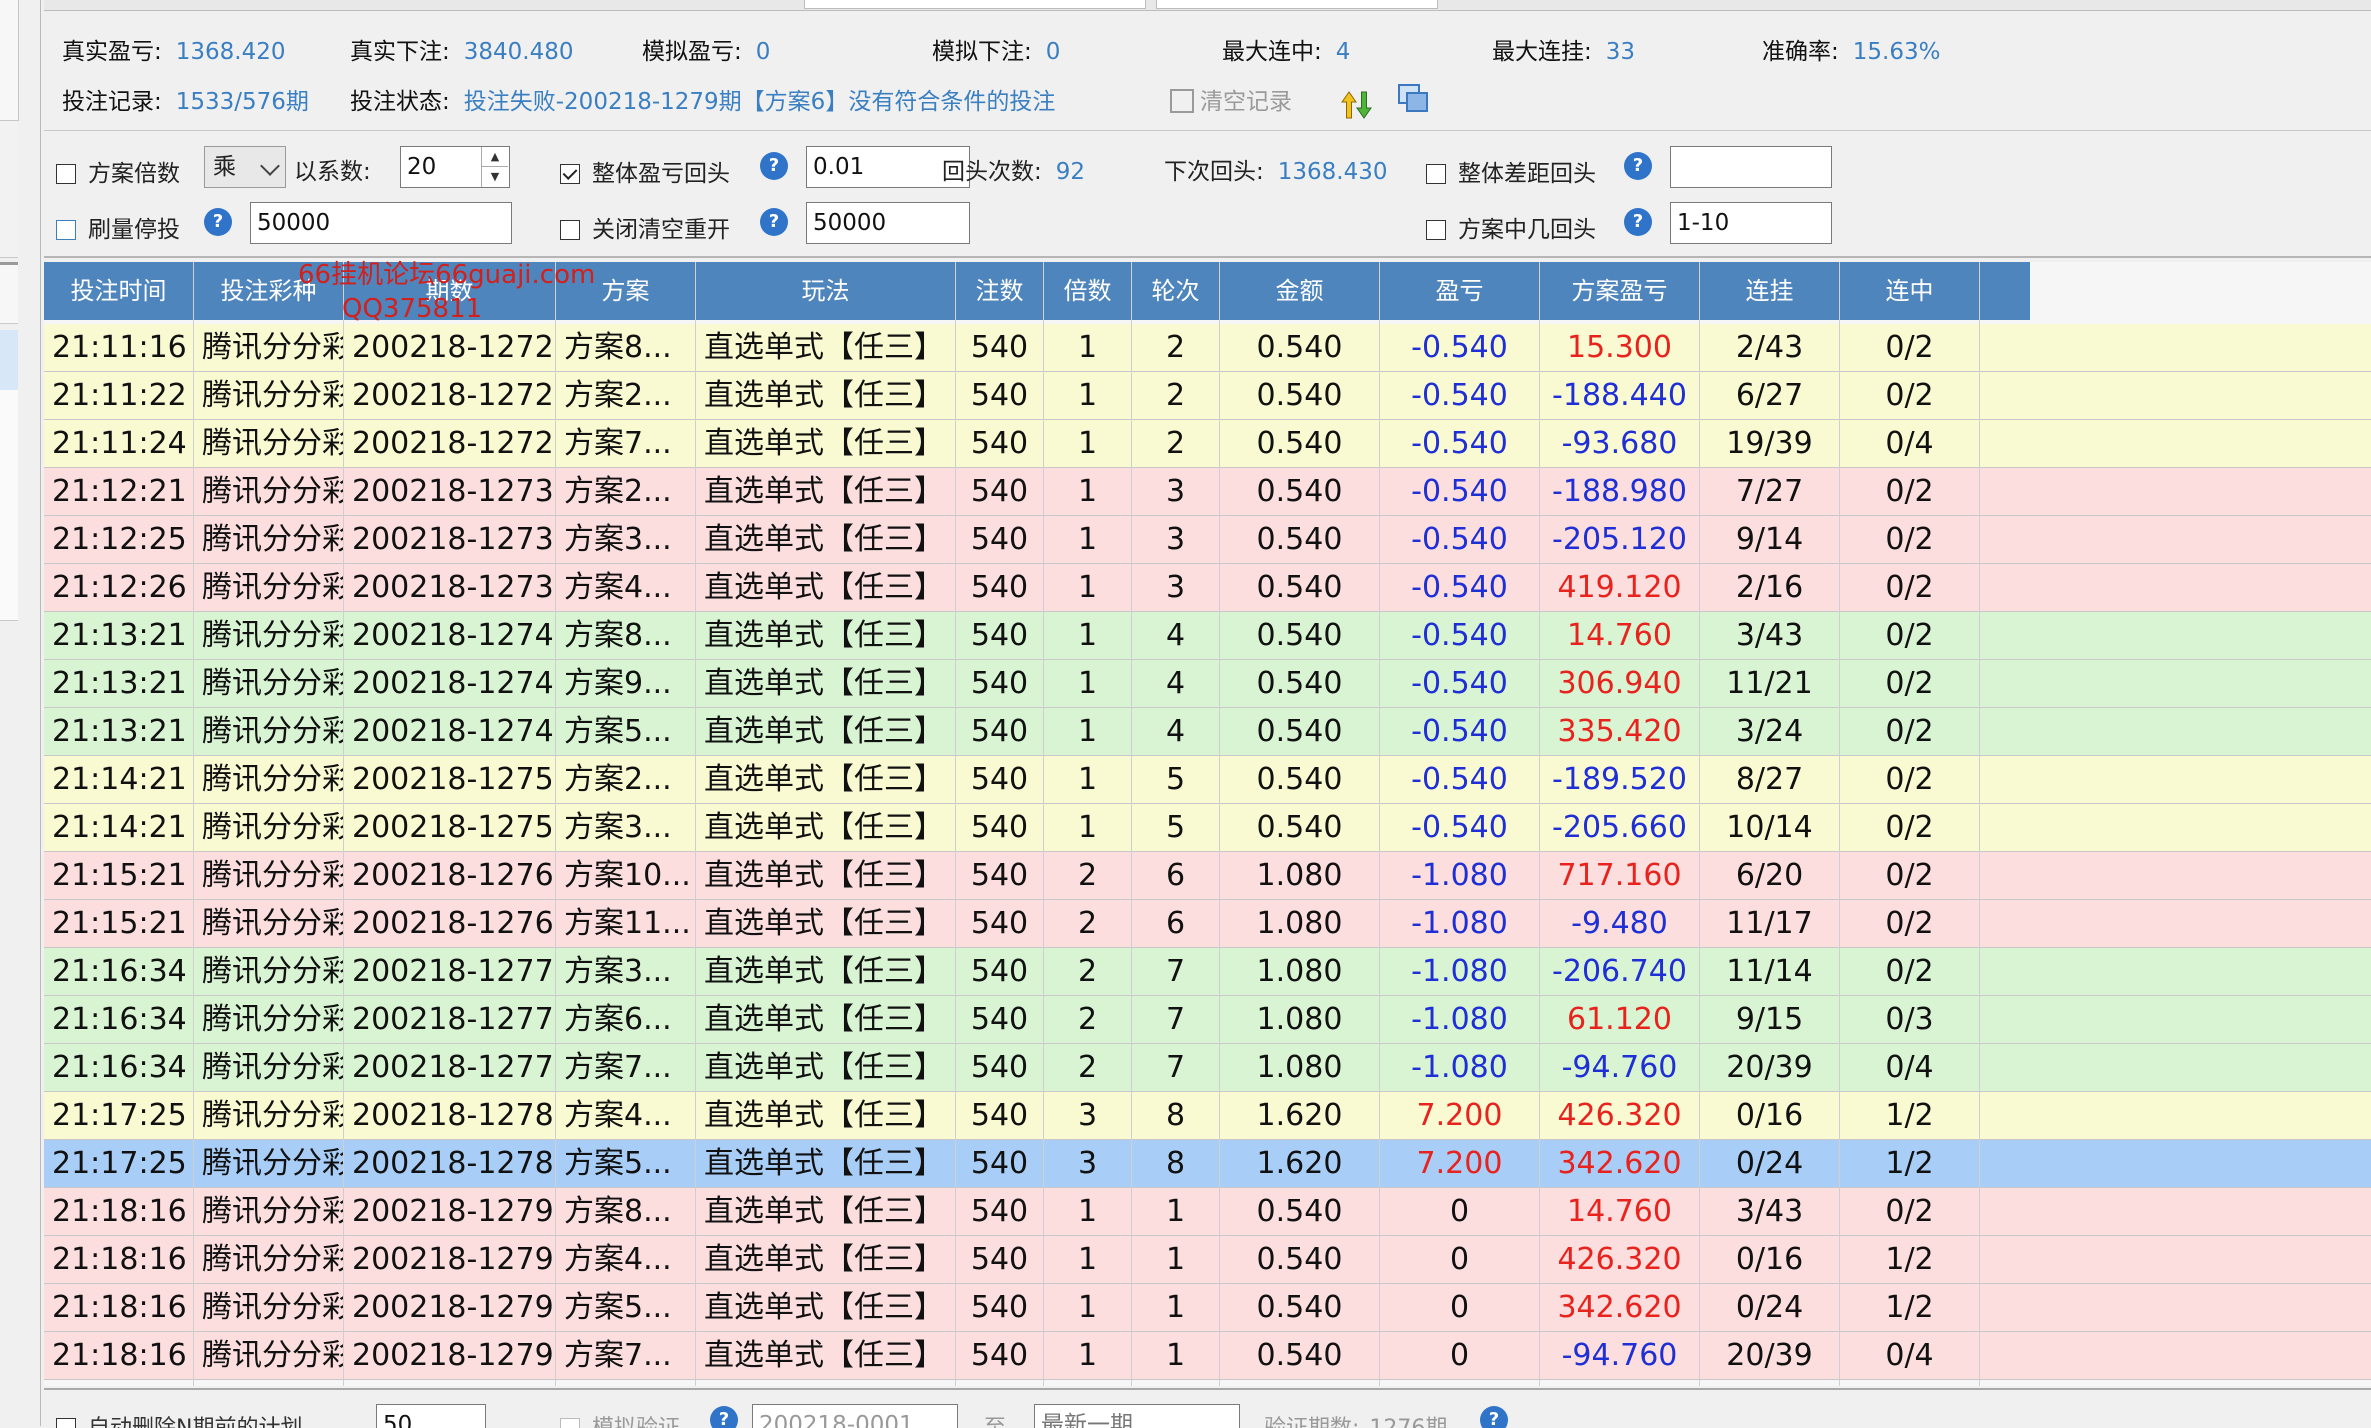 This screenshot has height=1428, width=2371. What do you see at coordinates (1176, 291) in the screenshot?
I see `column-header-round: 轮次` at bounding box center [1176, 291].